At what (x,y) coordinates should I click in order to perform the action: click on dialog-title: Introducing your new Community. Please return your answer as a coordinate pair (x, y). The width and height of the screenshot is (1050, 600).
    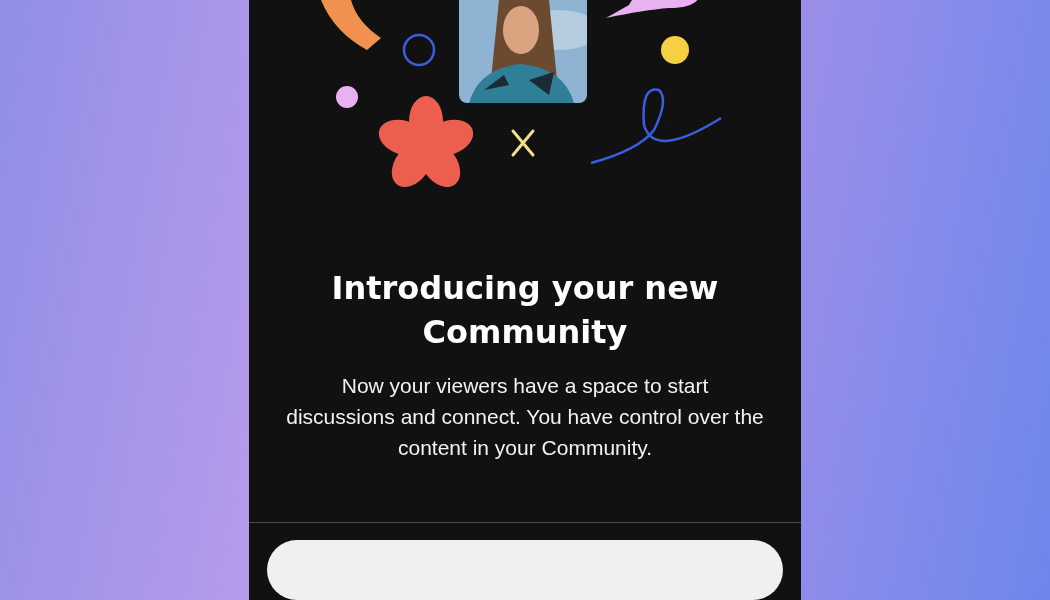
    Looking at the image, I should click on (525, 310).